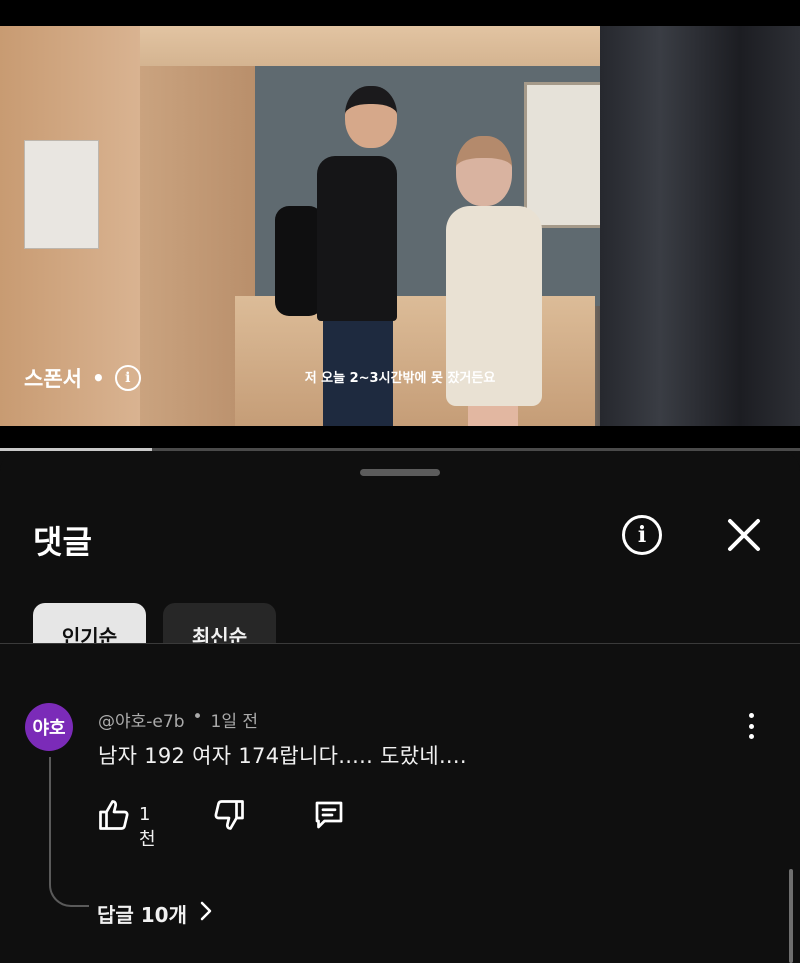 Image resolution: width=800 pixels, height=963 pixels. What do you see at coordinates (400, 472) in the screenshot?
I see `drag-handle` at bounding box center [400, 472].